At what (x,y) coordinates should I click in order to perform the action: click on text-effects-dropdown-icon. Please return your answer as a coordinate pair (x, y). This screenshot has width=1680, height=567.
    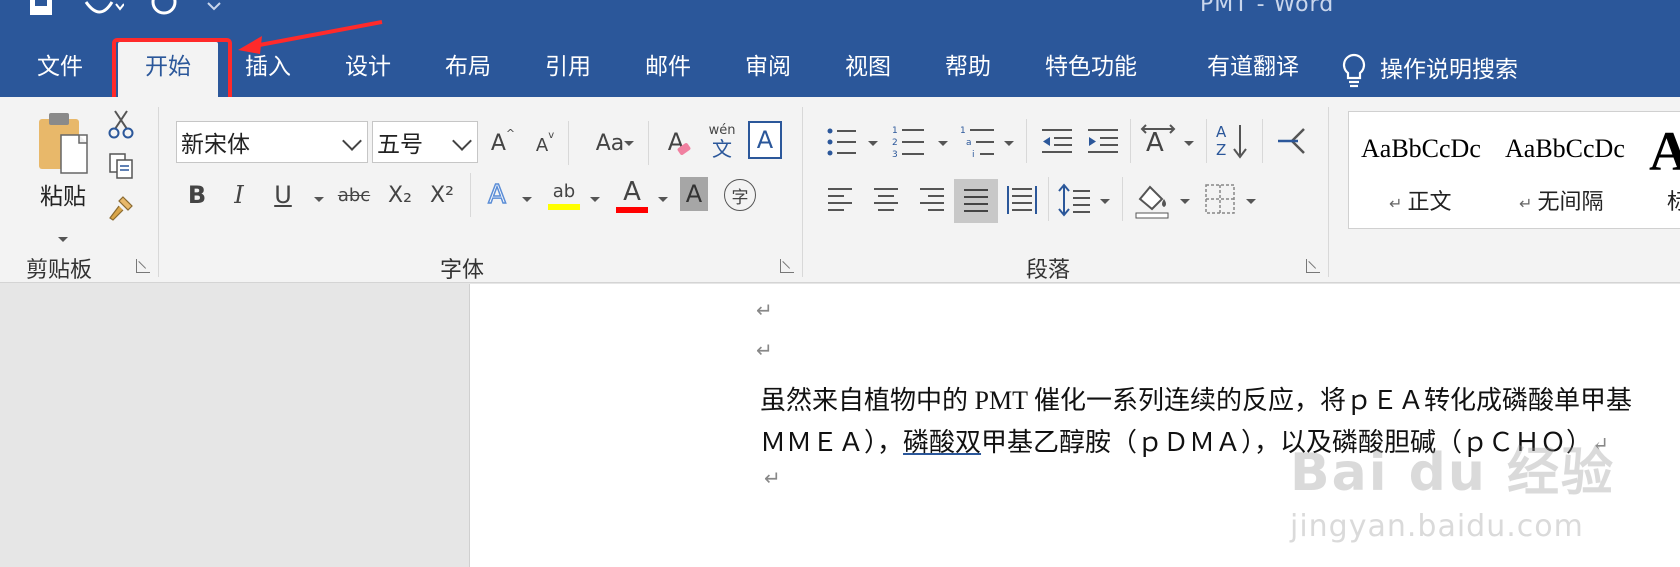
    Looking at the image, I should click on (527, 199).